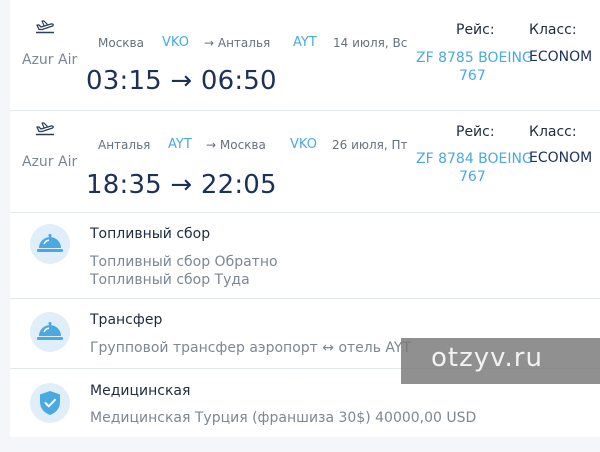 The height and width of the screenshot is (452, 600). I want to click on origin-code: VKO, so click(175, 42).